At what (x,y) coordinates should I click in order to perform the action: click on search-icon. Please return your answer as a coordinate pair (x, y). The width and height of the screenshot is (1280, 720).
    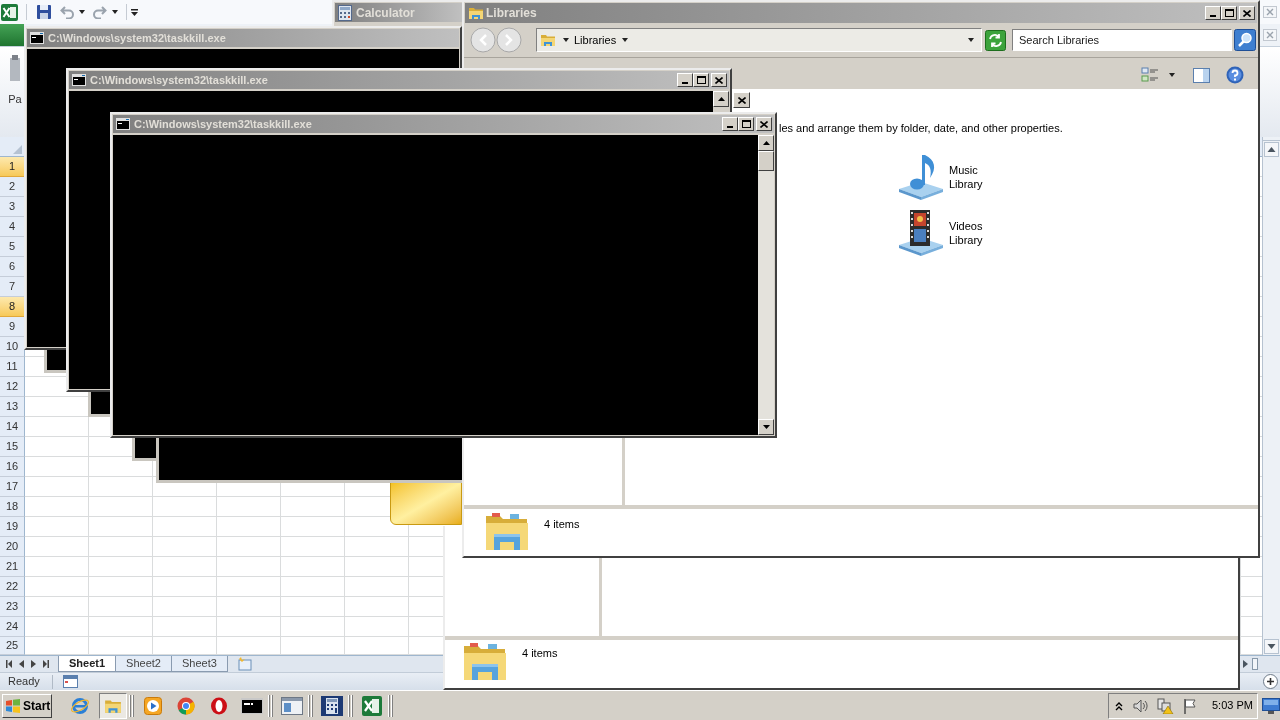
    Looking at the image, I should click on (1245, 40).